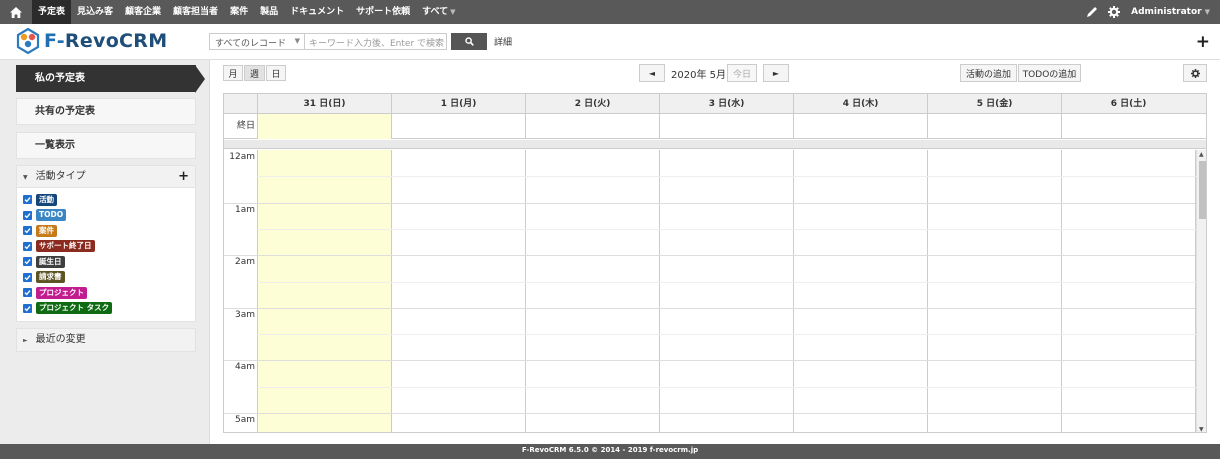  Describe the element at coordinates (317, 12) in the screenshot. I see `nav-item-documents: ドキュメント` at that location.